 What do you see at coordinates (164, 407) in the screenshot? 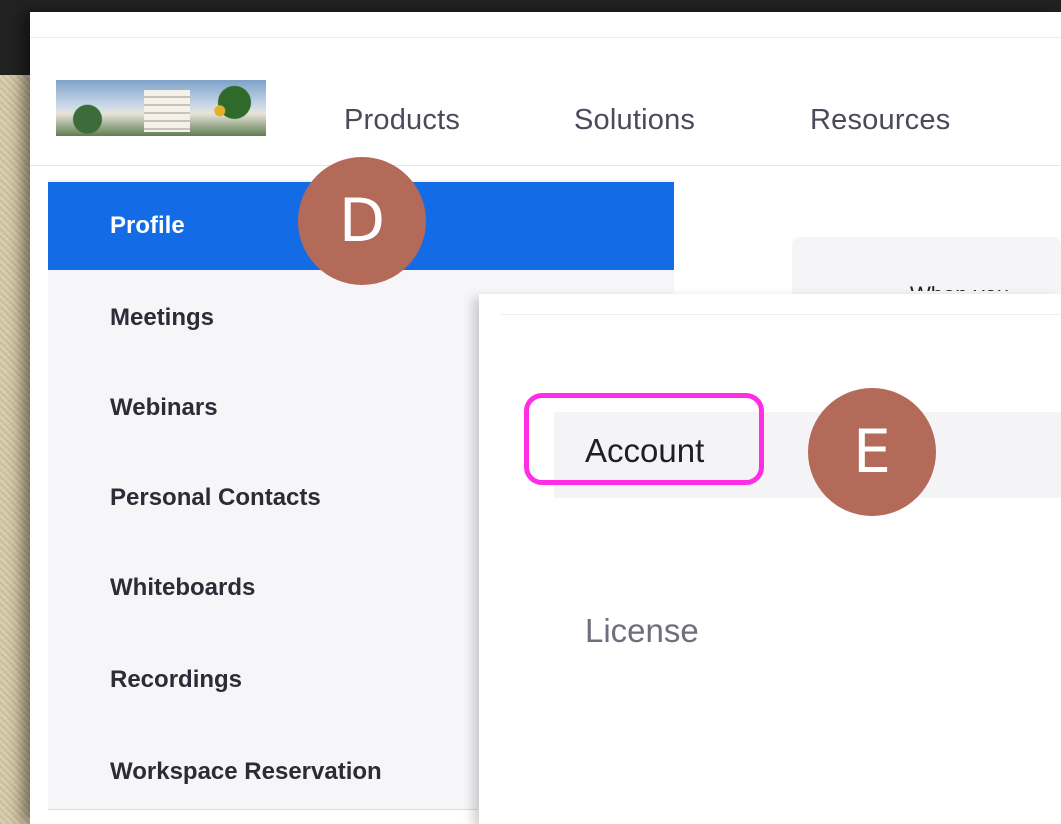
I see `sidebar-item-label: Webinars` at bounding box center [164, 407].